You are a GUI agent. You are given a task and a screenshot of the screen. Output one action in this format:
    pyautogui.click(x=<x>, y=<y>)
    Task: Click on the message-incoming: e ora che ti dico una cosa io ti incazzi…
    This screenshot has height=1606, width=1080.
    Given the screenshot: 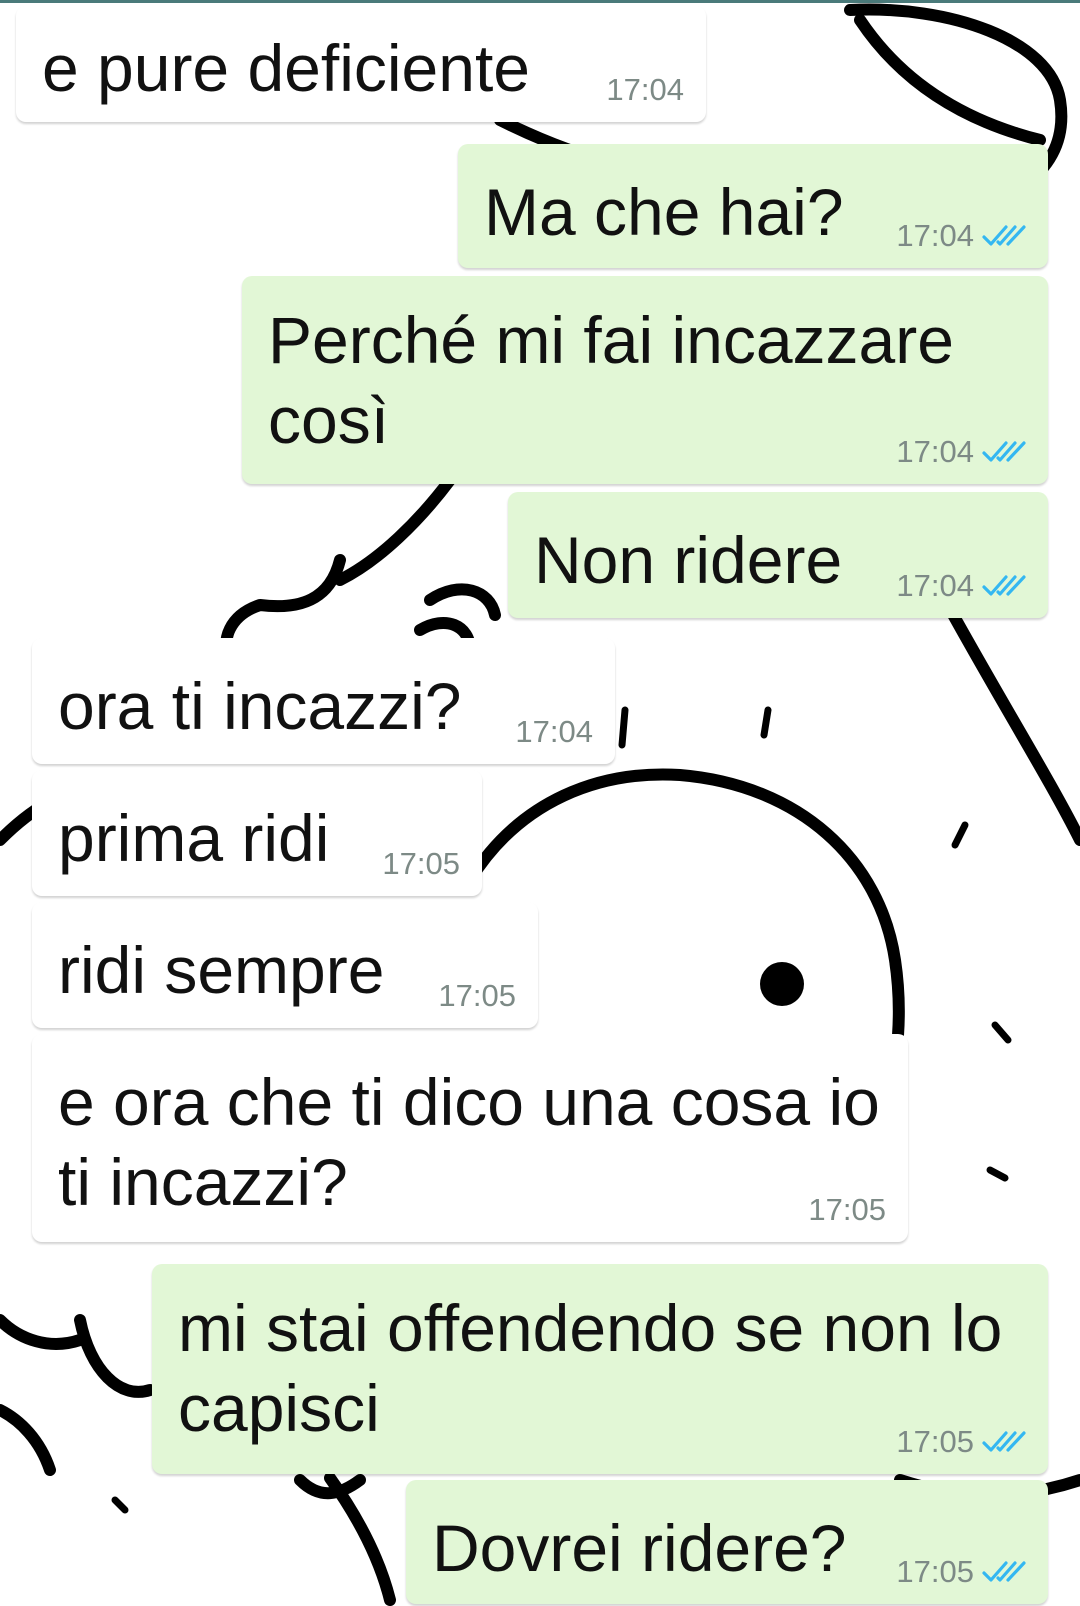 What is the action you would take?
    pyautogui.click(x=470, y=1138)
    